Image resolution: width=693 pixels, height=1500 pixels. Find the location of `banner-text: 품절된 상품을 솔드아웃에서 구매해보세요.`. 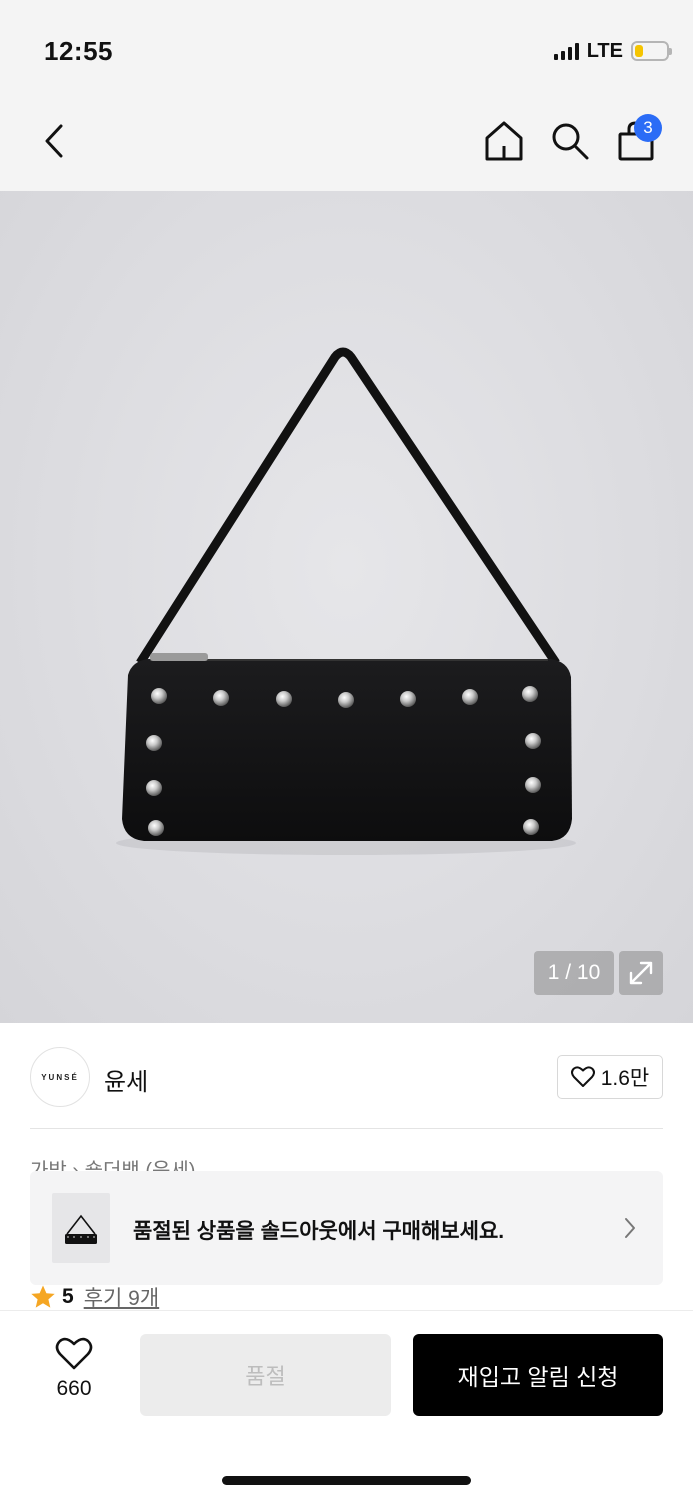

banner-text: 품절된 상품을 솔드아웃에서 구매해보세요. is located at coordinates (319, 1231).